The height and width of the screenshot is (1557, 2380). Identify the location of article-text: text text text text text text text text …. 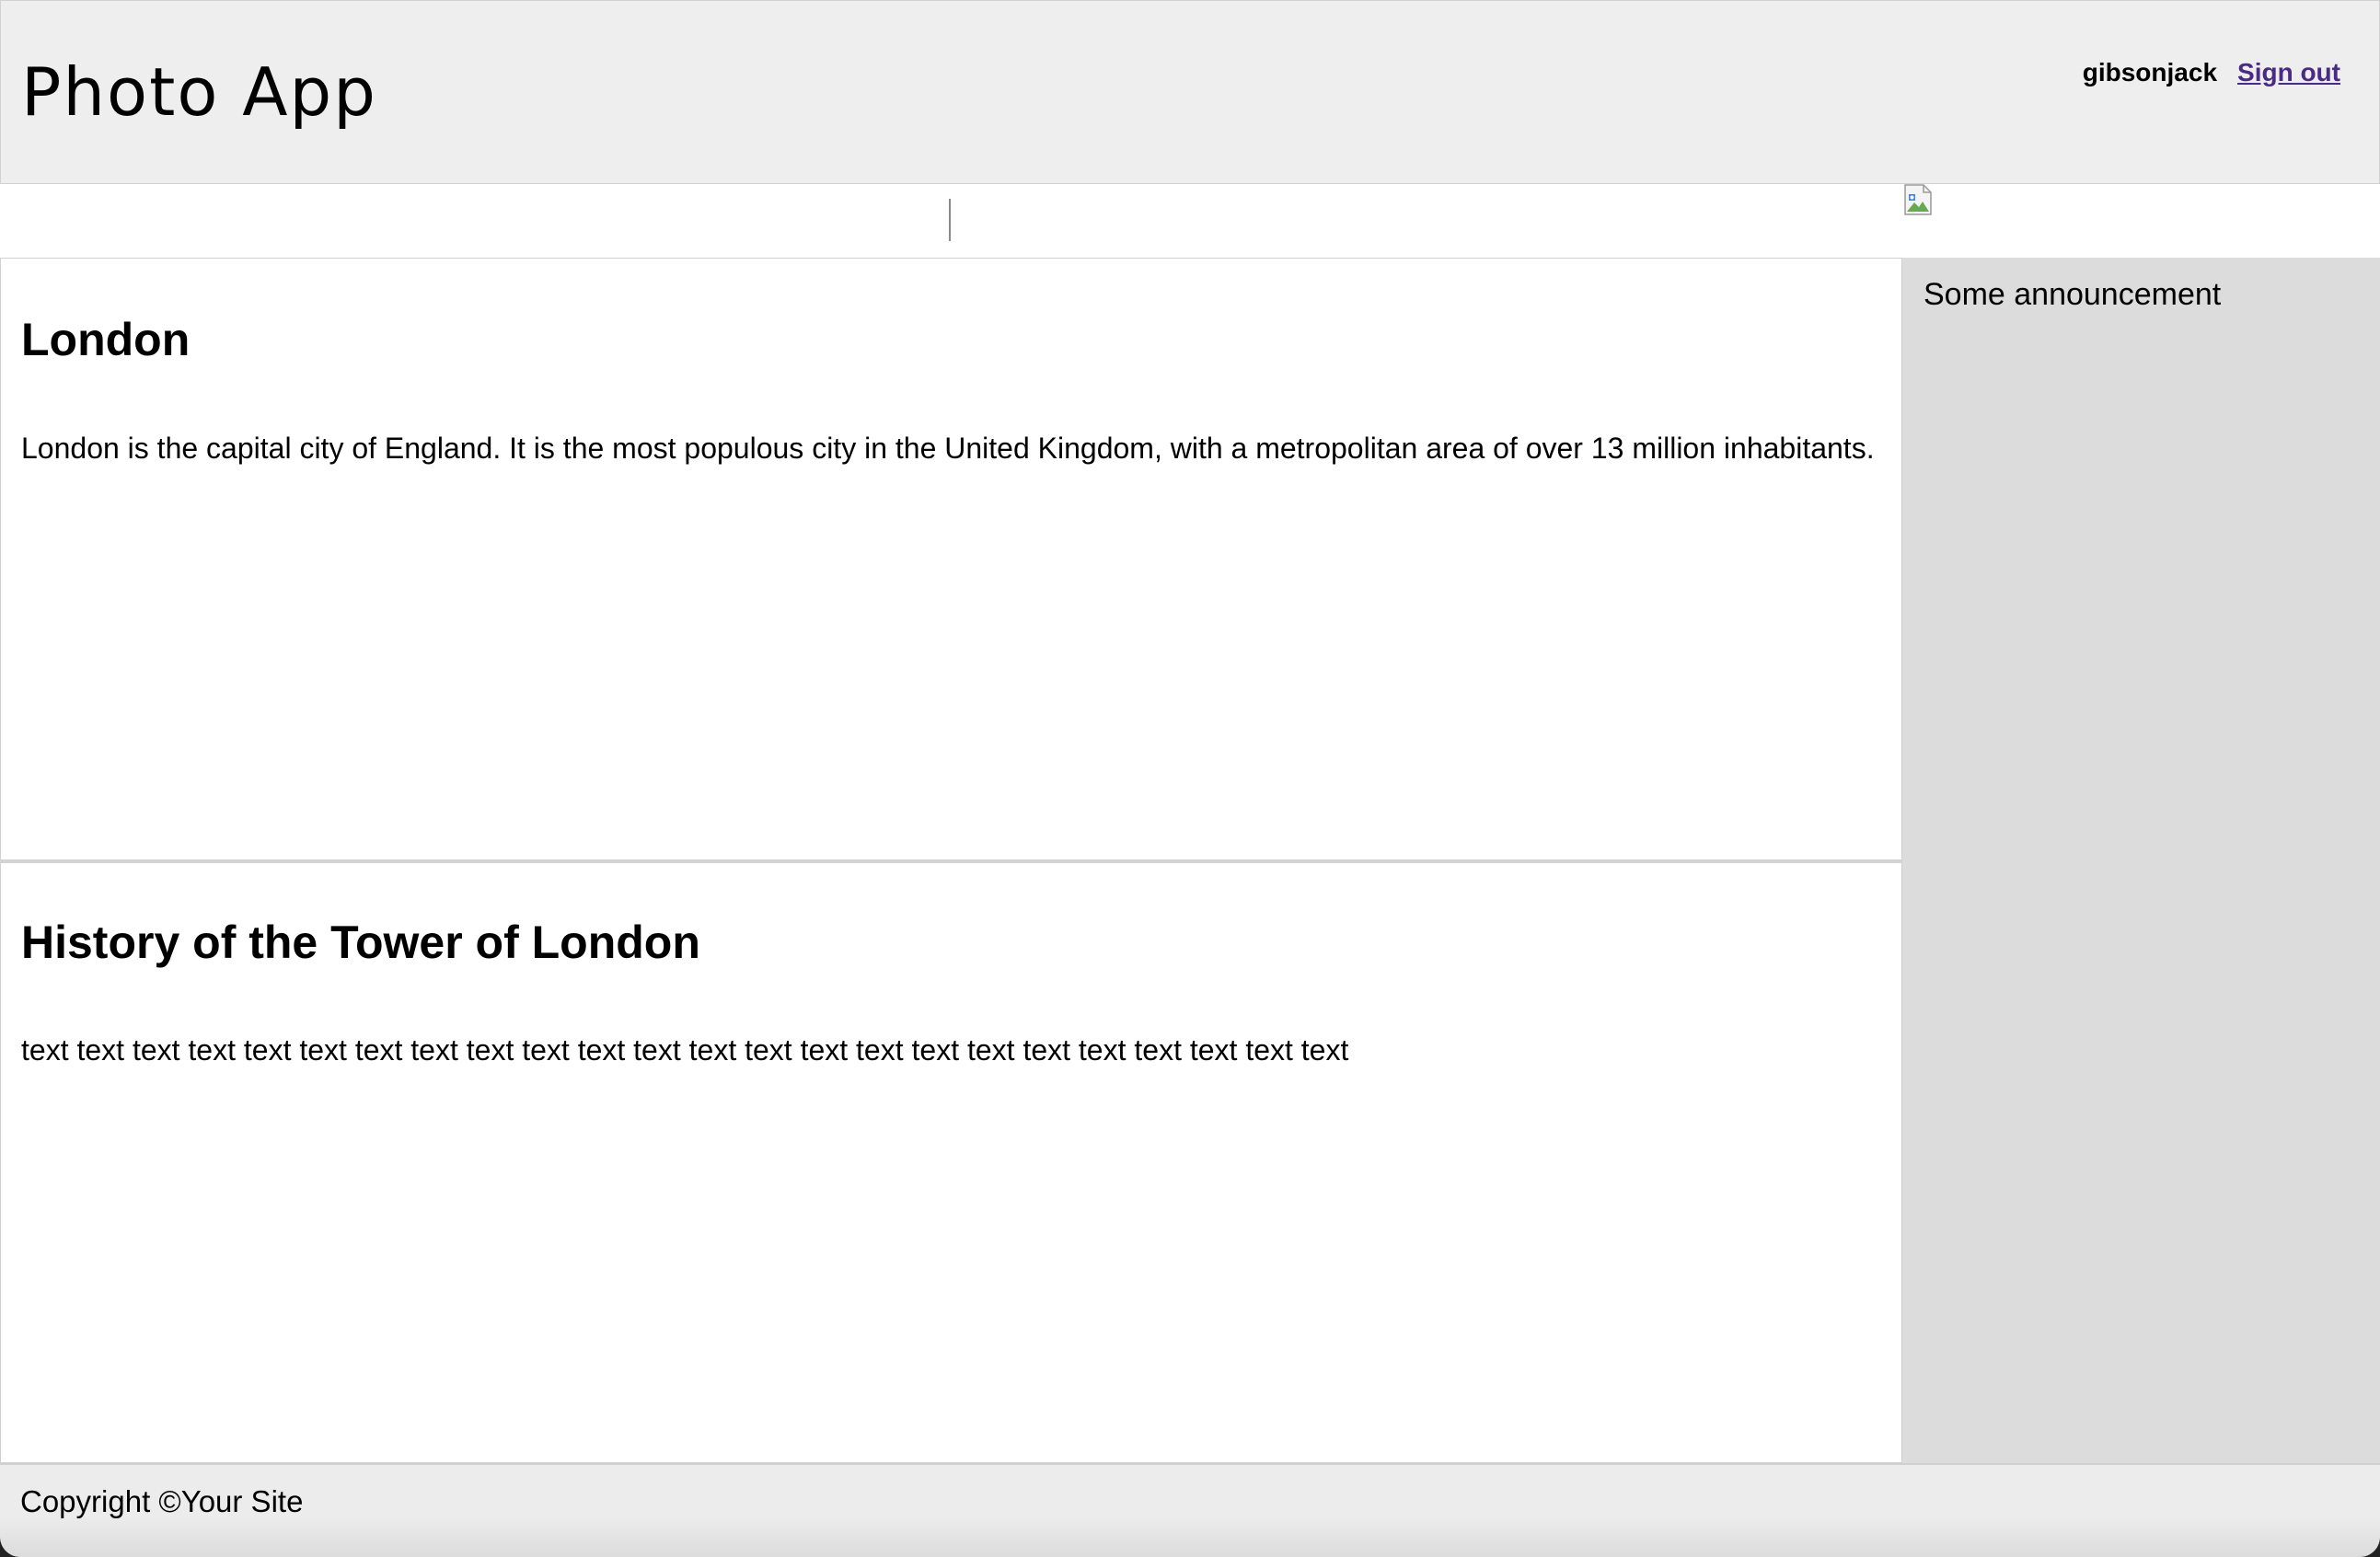
(685, 1050).